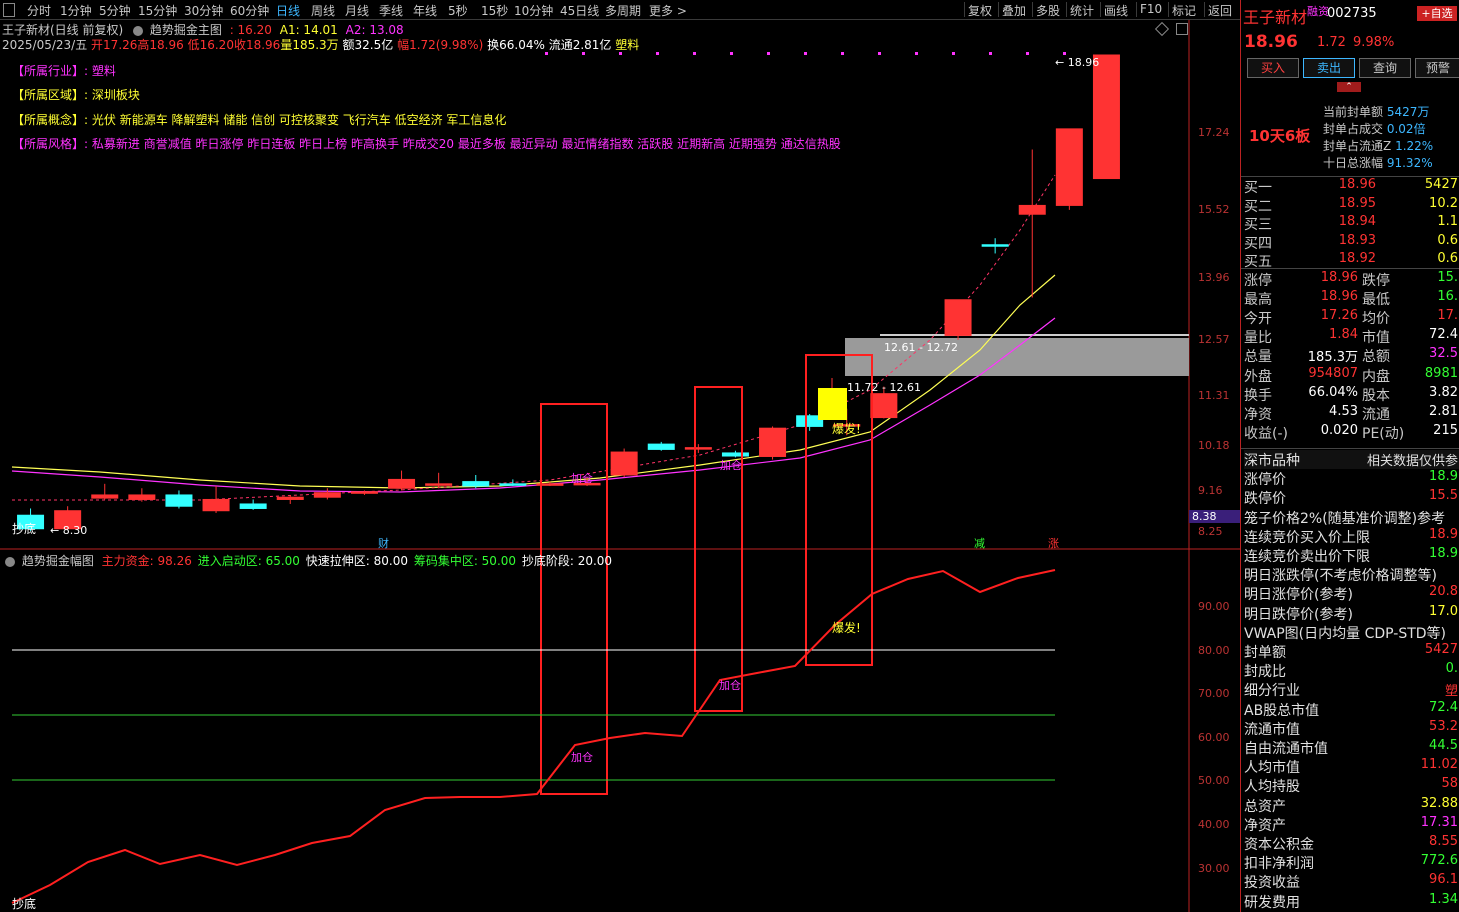 The height and width of the screenshot is (912, 1459). I want to click on sub-y-tick: 40.00, so click(1214, 824).